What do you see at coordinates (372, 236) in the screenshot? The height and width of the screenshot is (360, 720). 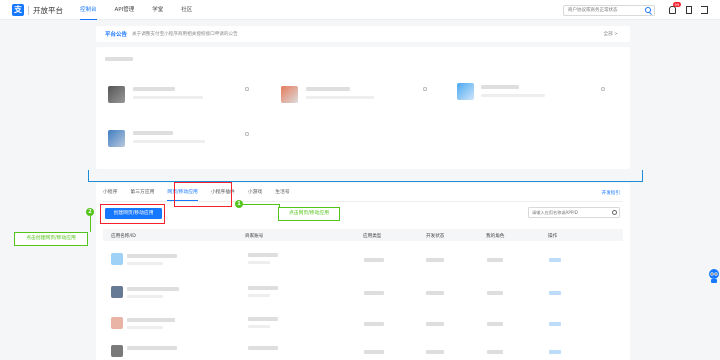 I see `col-app-type: 应用类型` at bounding box center [372, 236].